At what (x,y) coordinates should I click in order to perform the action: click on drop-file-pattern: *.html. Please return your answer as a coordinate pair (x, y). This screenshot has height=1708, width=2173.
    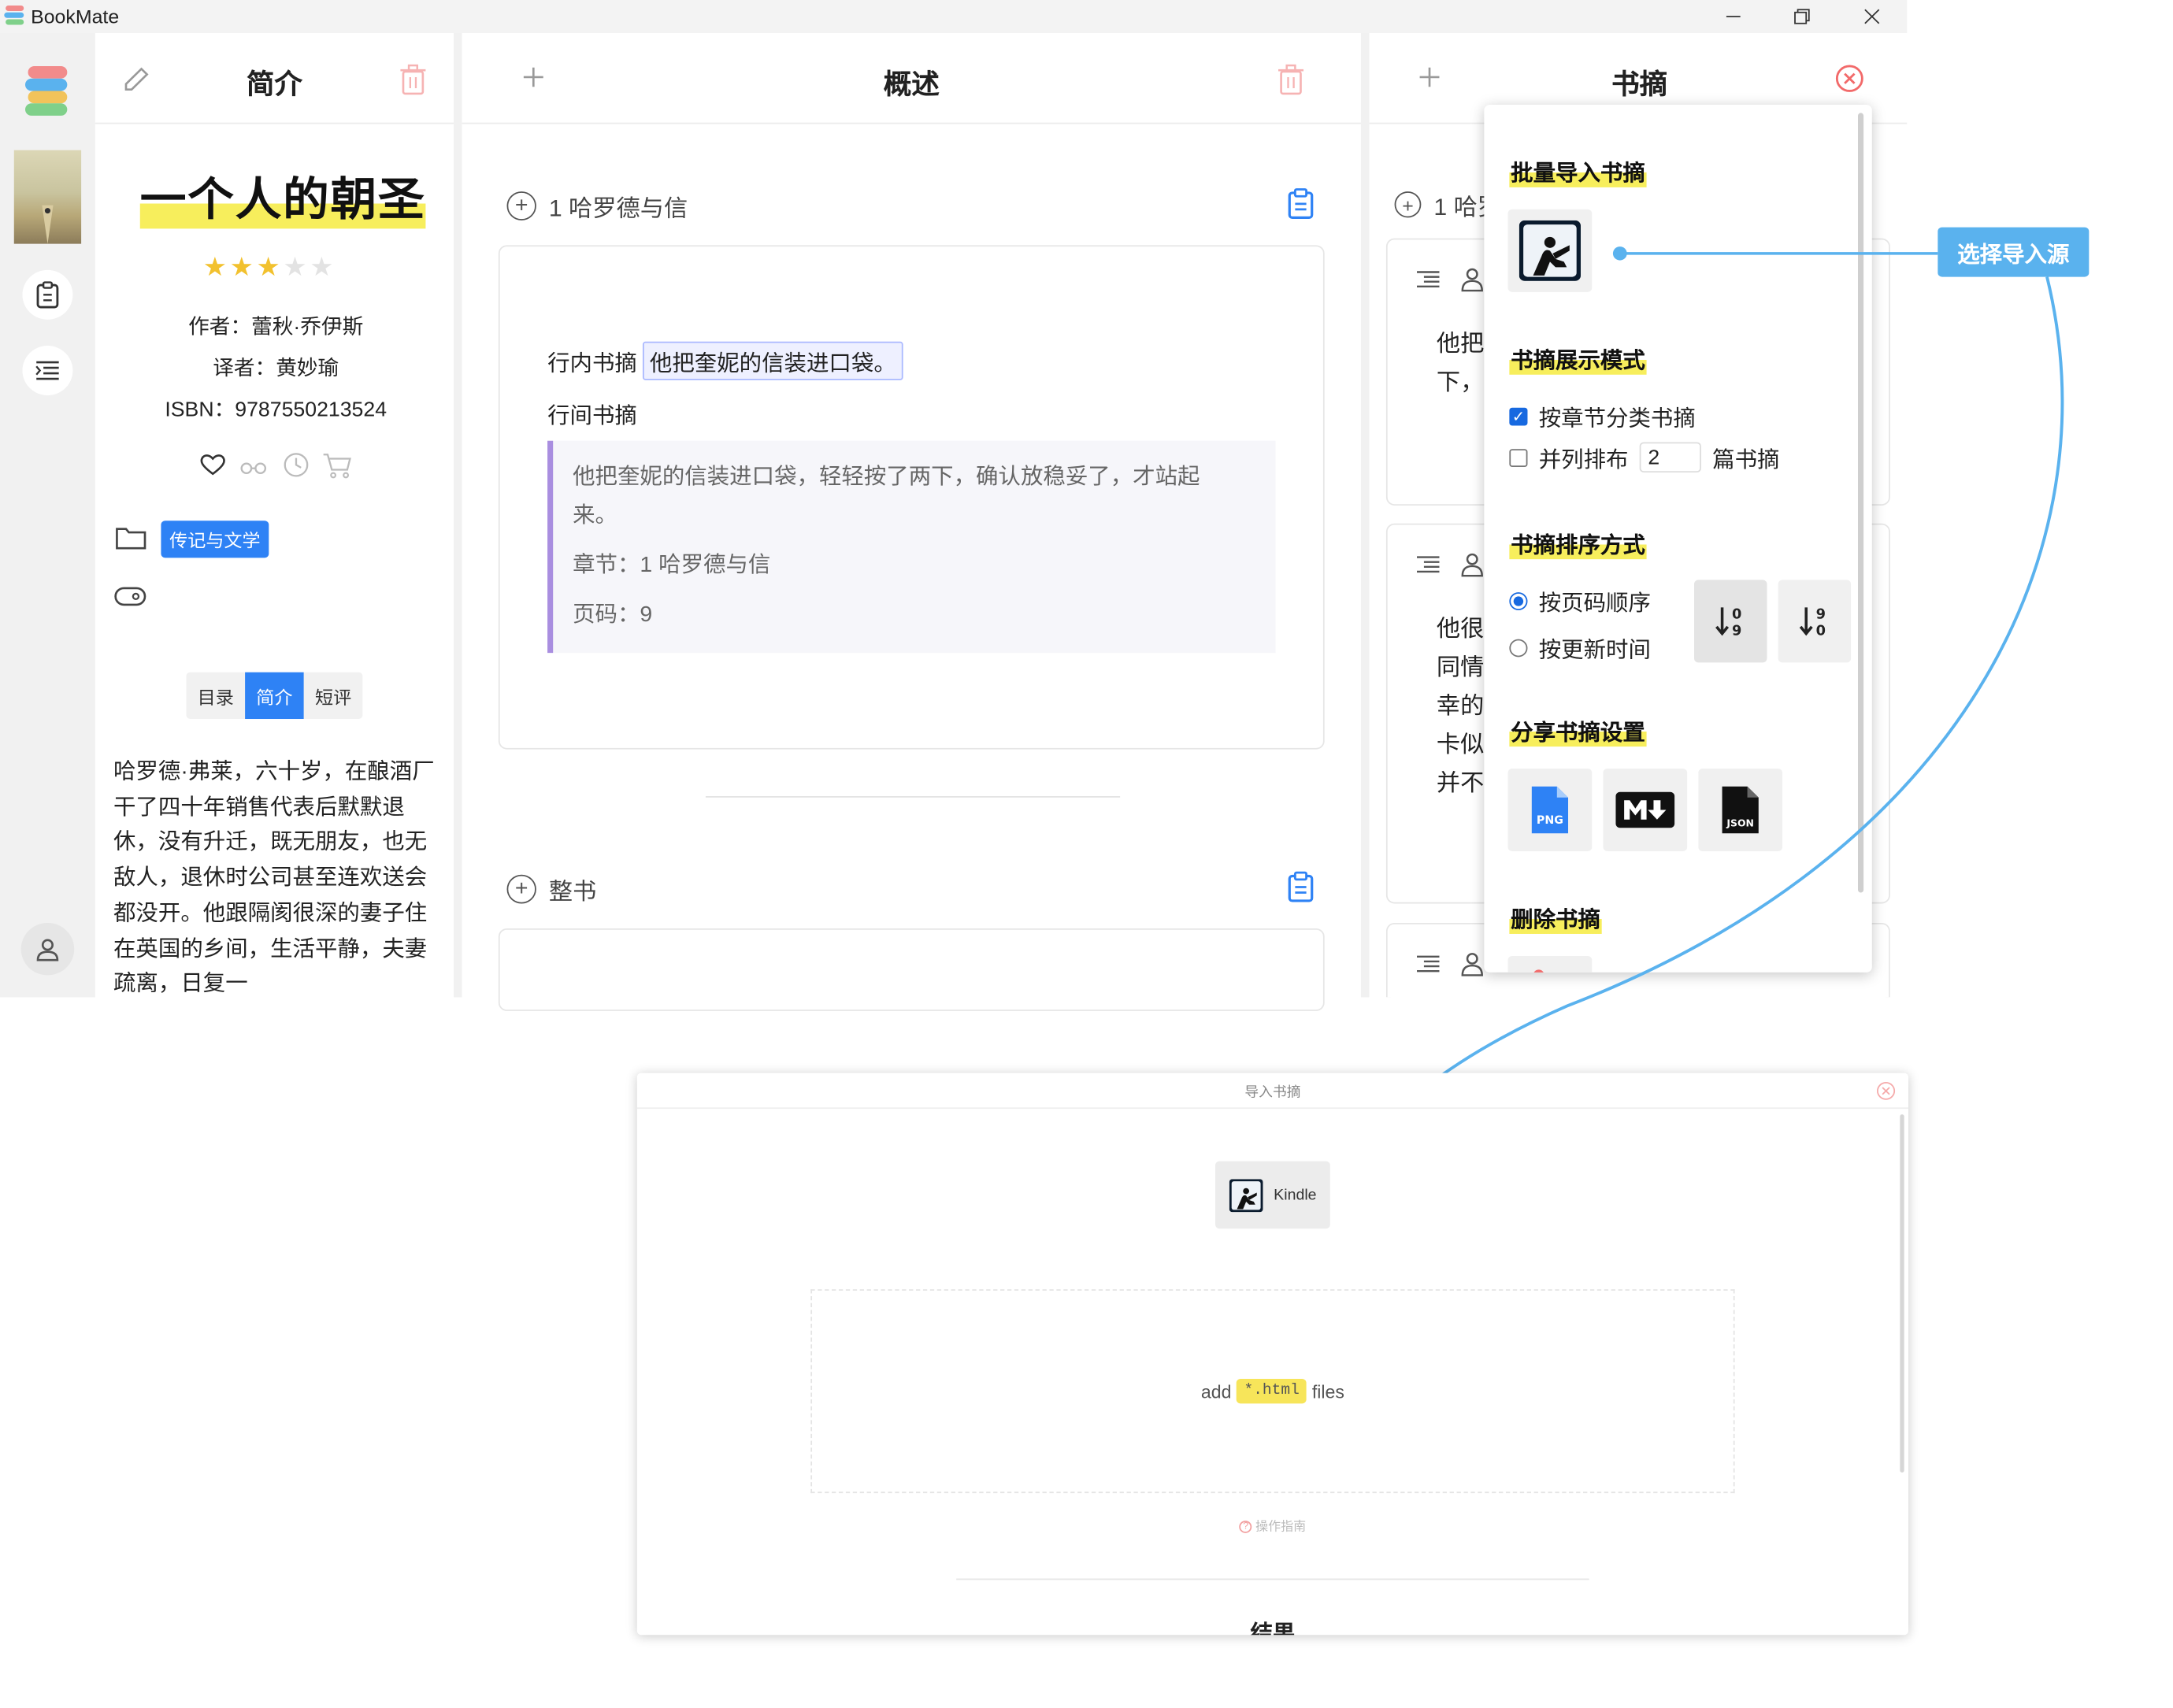
    Looking at the image, I should click on (1272, 1391).